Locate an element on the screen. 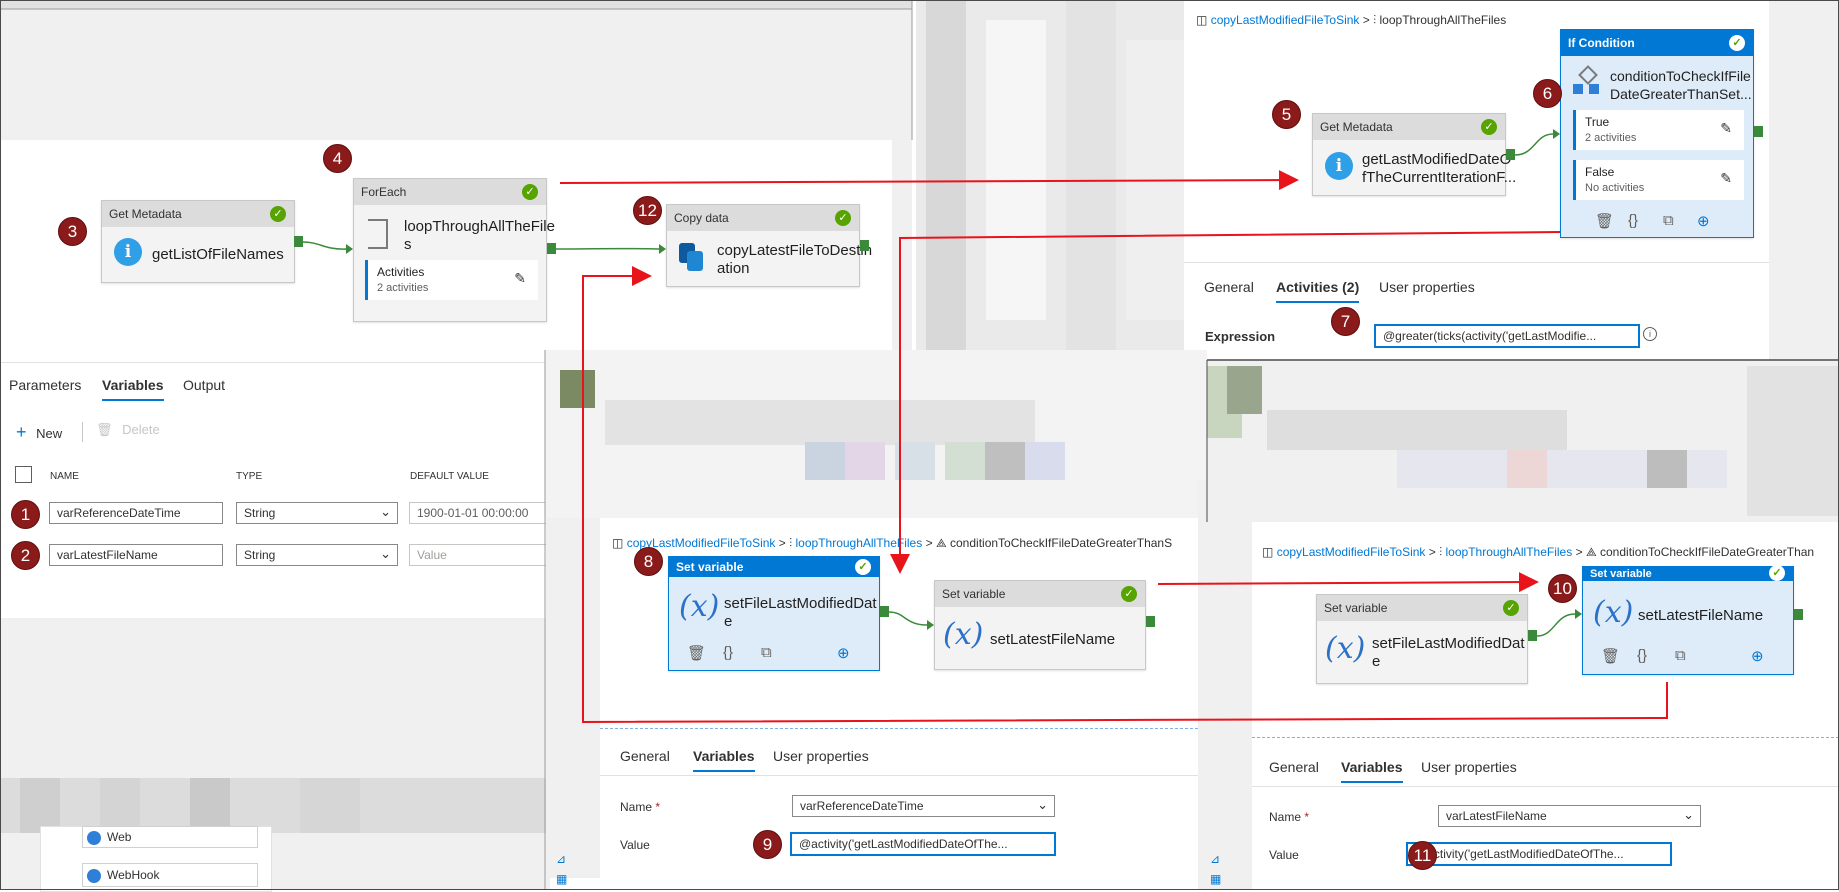 The image size is (1839, 892). activity-type: Get Metadata is located at coordinates (1356, 127).